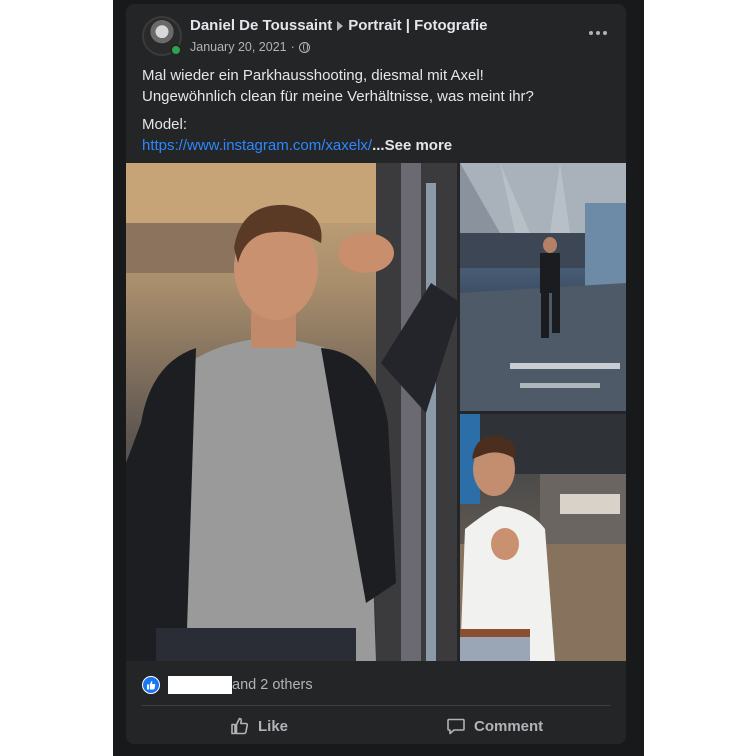 The height and width of the screenshot is (756, 756). What do you see at coordinates (543, 537) in the screenshot?
I see `photo-portrait-white-shirt` at bounding box center [543, 537].